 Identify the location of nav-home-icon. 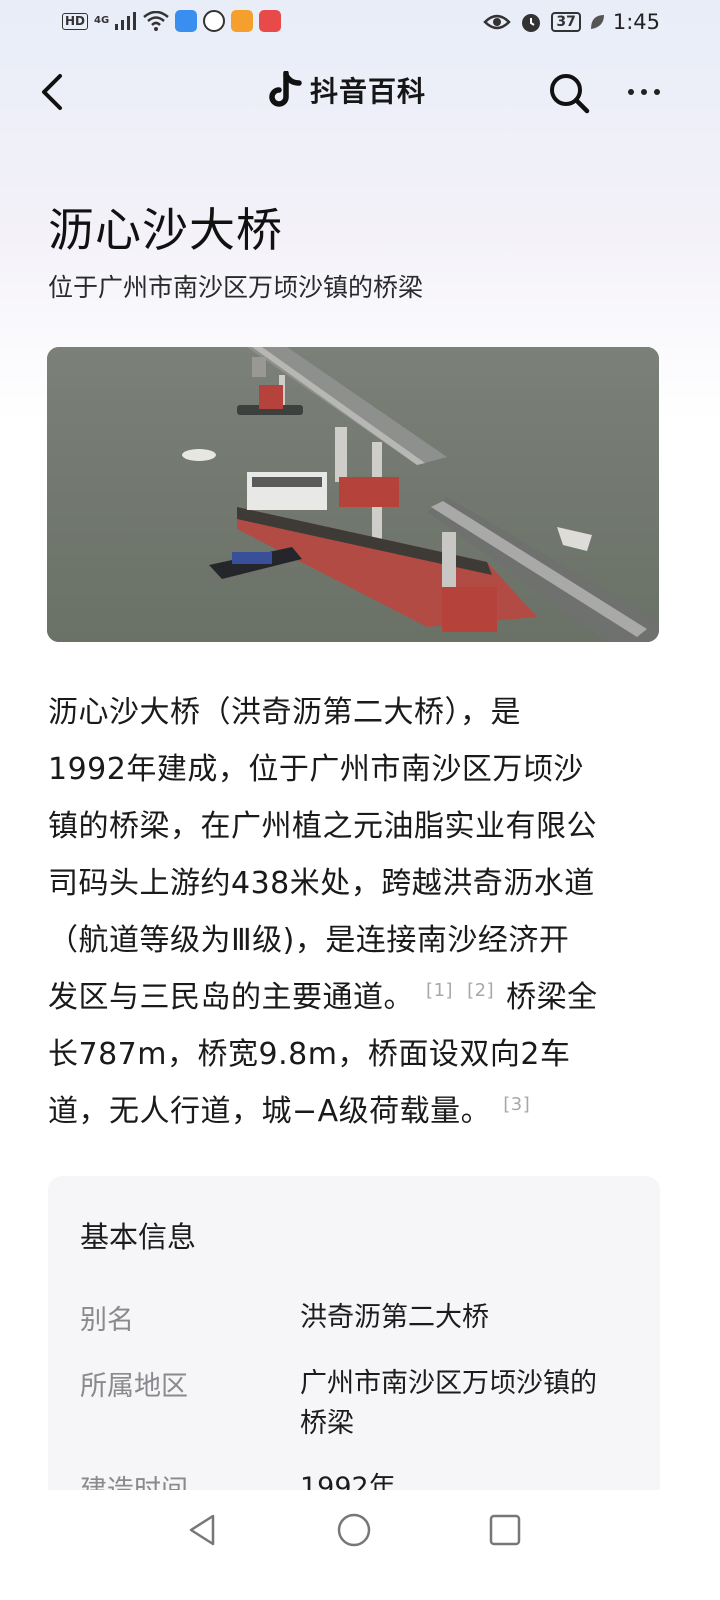
(354, 1530).